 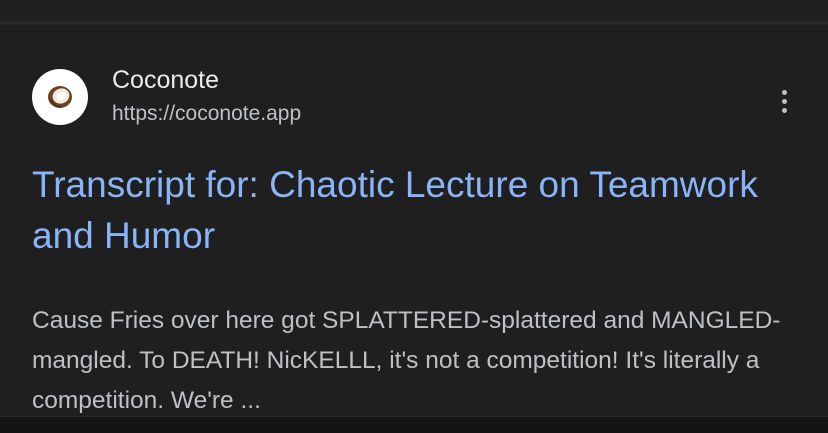 I want to click on site-url: https://coconote.app, so click(x=207, y=113).